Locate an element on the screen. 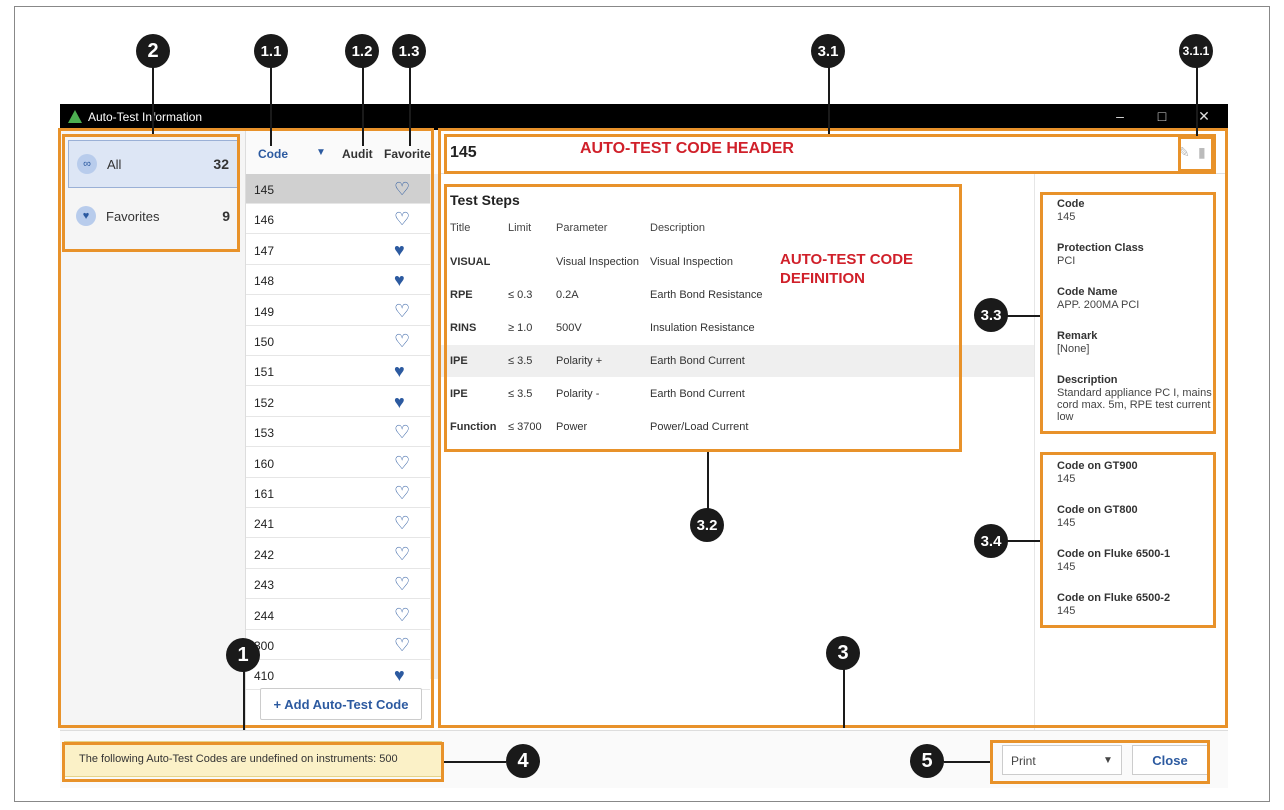 Image resolution: width=1284 pixels, height=810 pixels. filter-all: ∞ All 32 is located at coordinates (153, 164).